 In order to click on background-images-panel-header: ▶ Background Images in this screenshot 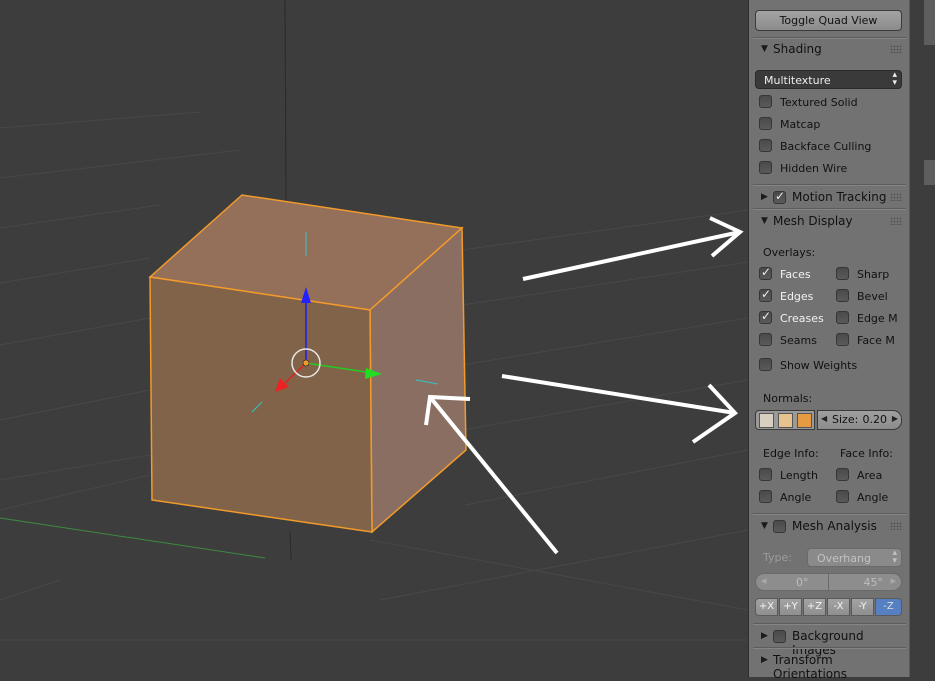, I will do `click(829, 641)`.